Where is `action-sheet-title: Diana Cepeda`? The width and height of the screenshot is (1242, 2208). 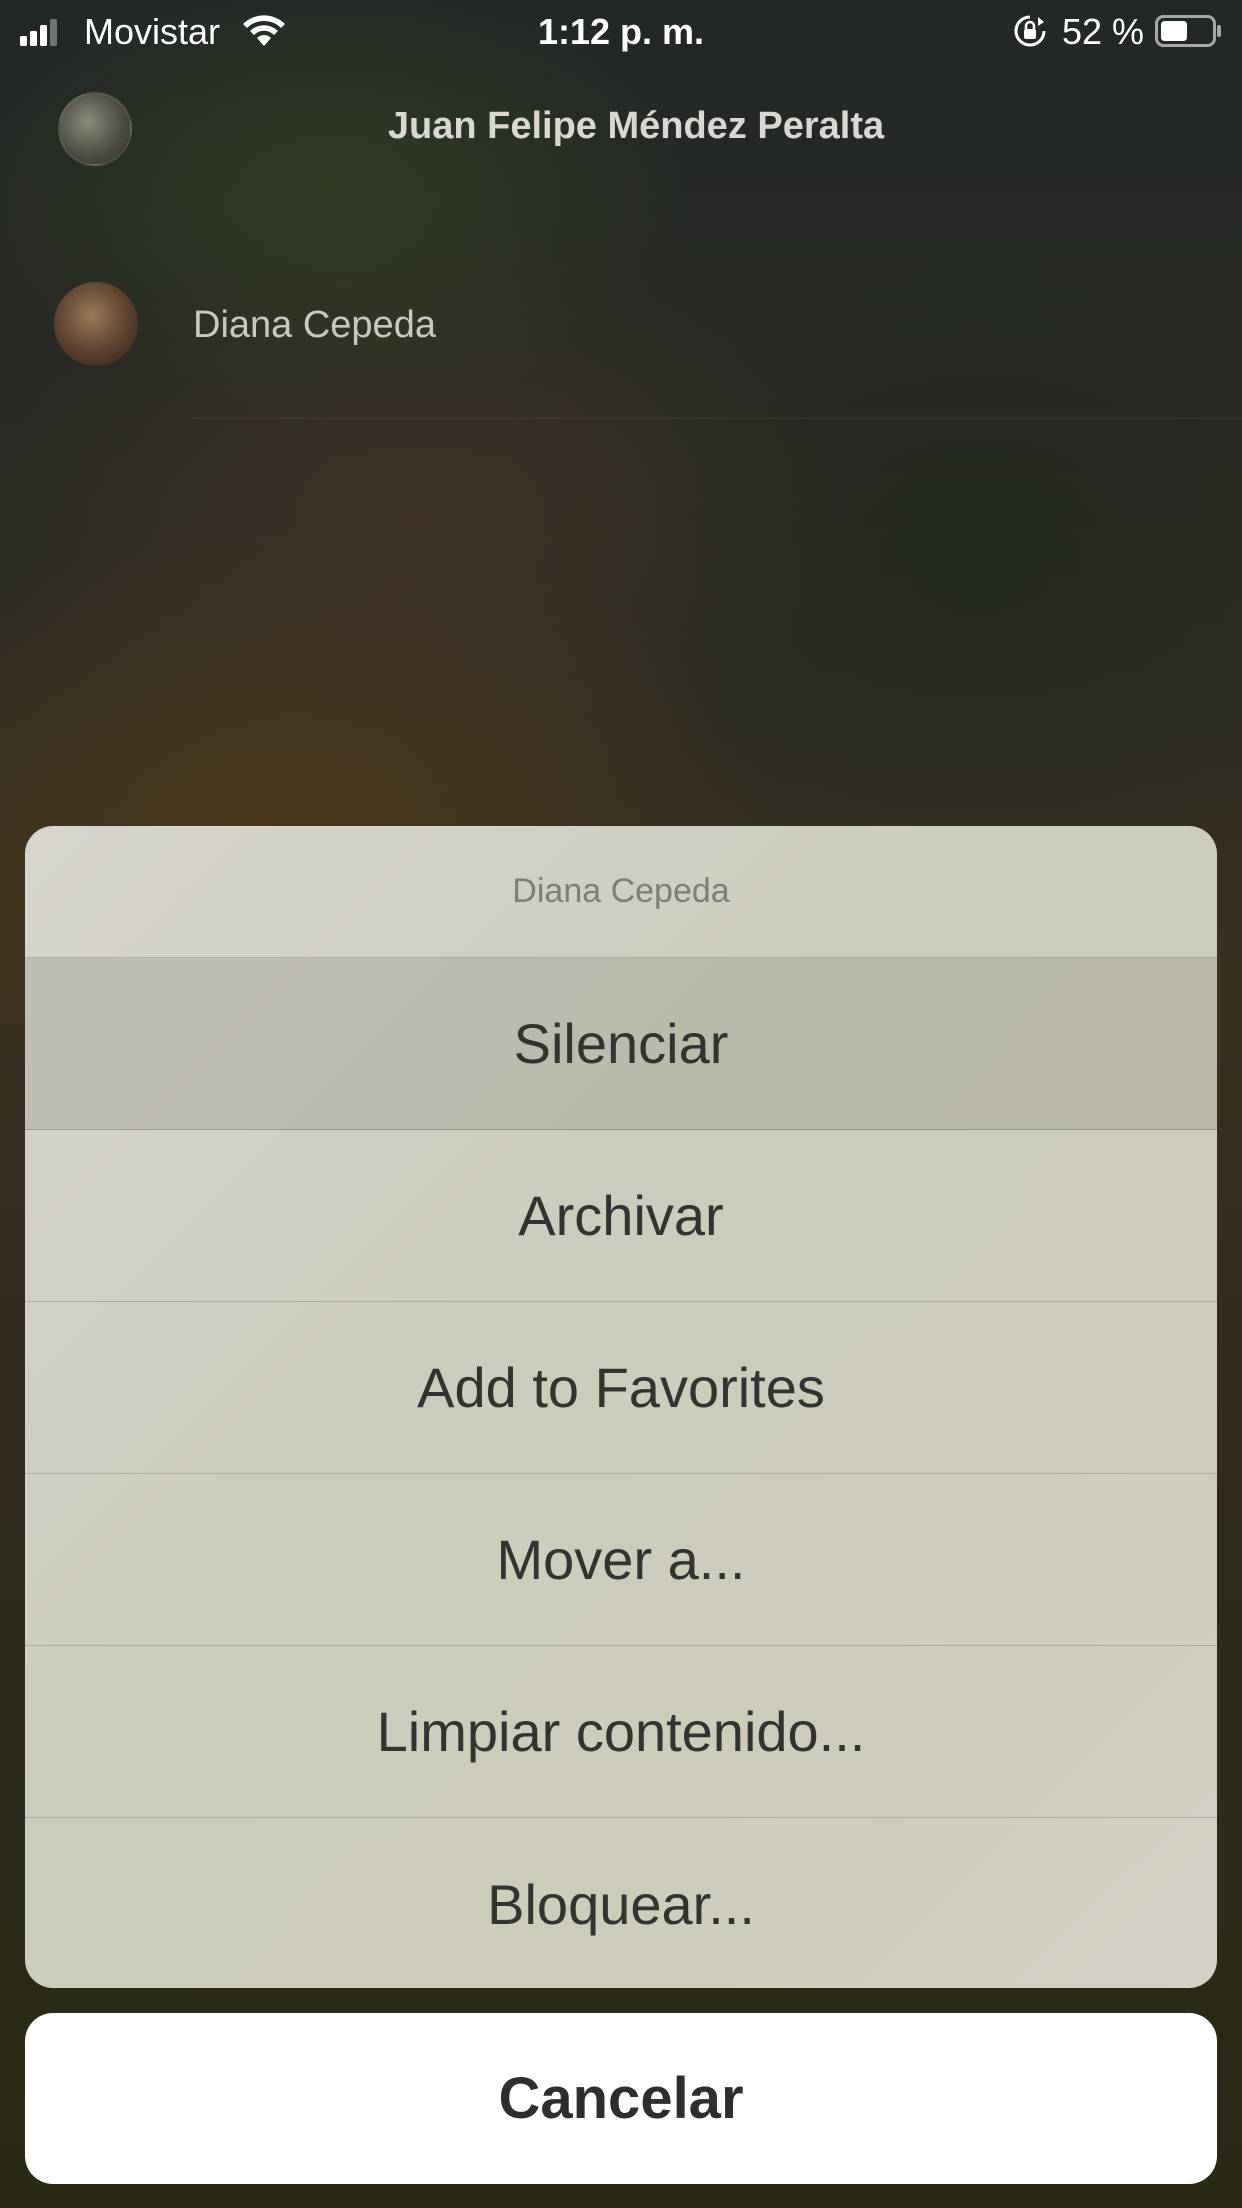
action-sheet-title: Diana Cepeda is located at coordinates (621, 892).